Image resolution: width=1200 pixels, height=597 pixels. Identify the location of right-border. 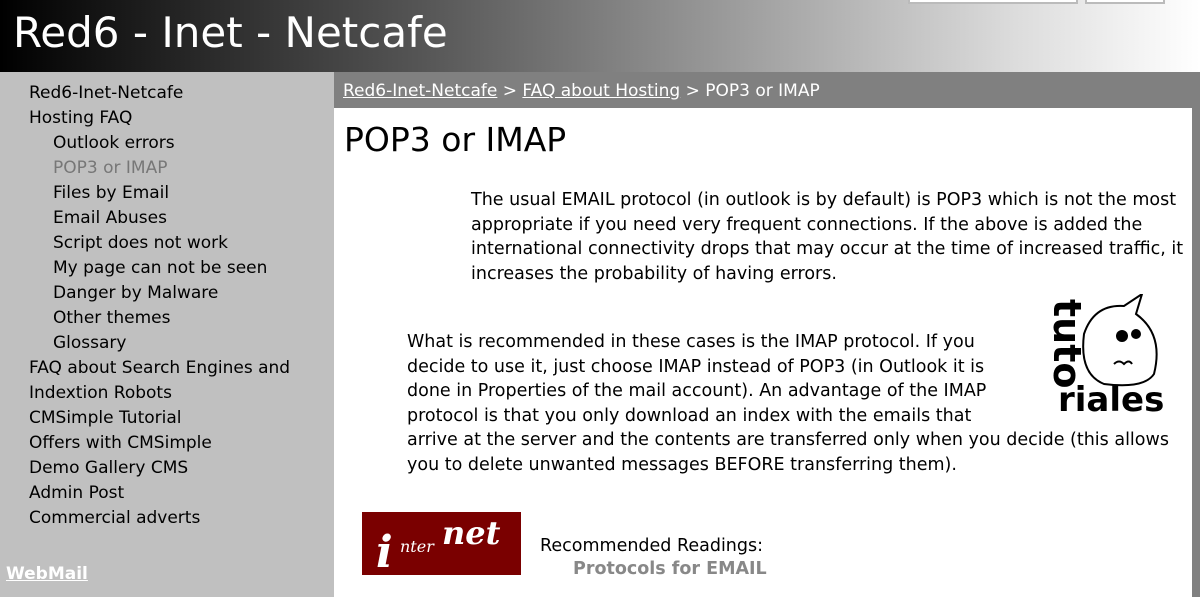
(1196, 352).